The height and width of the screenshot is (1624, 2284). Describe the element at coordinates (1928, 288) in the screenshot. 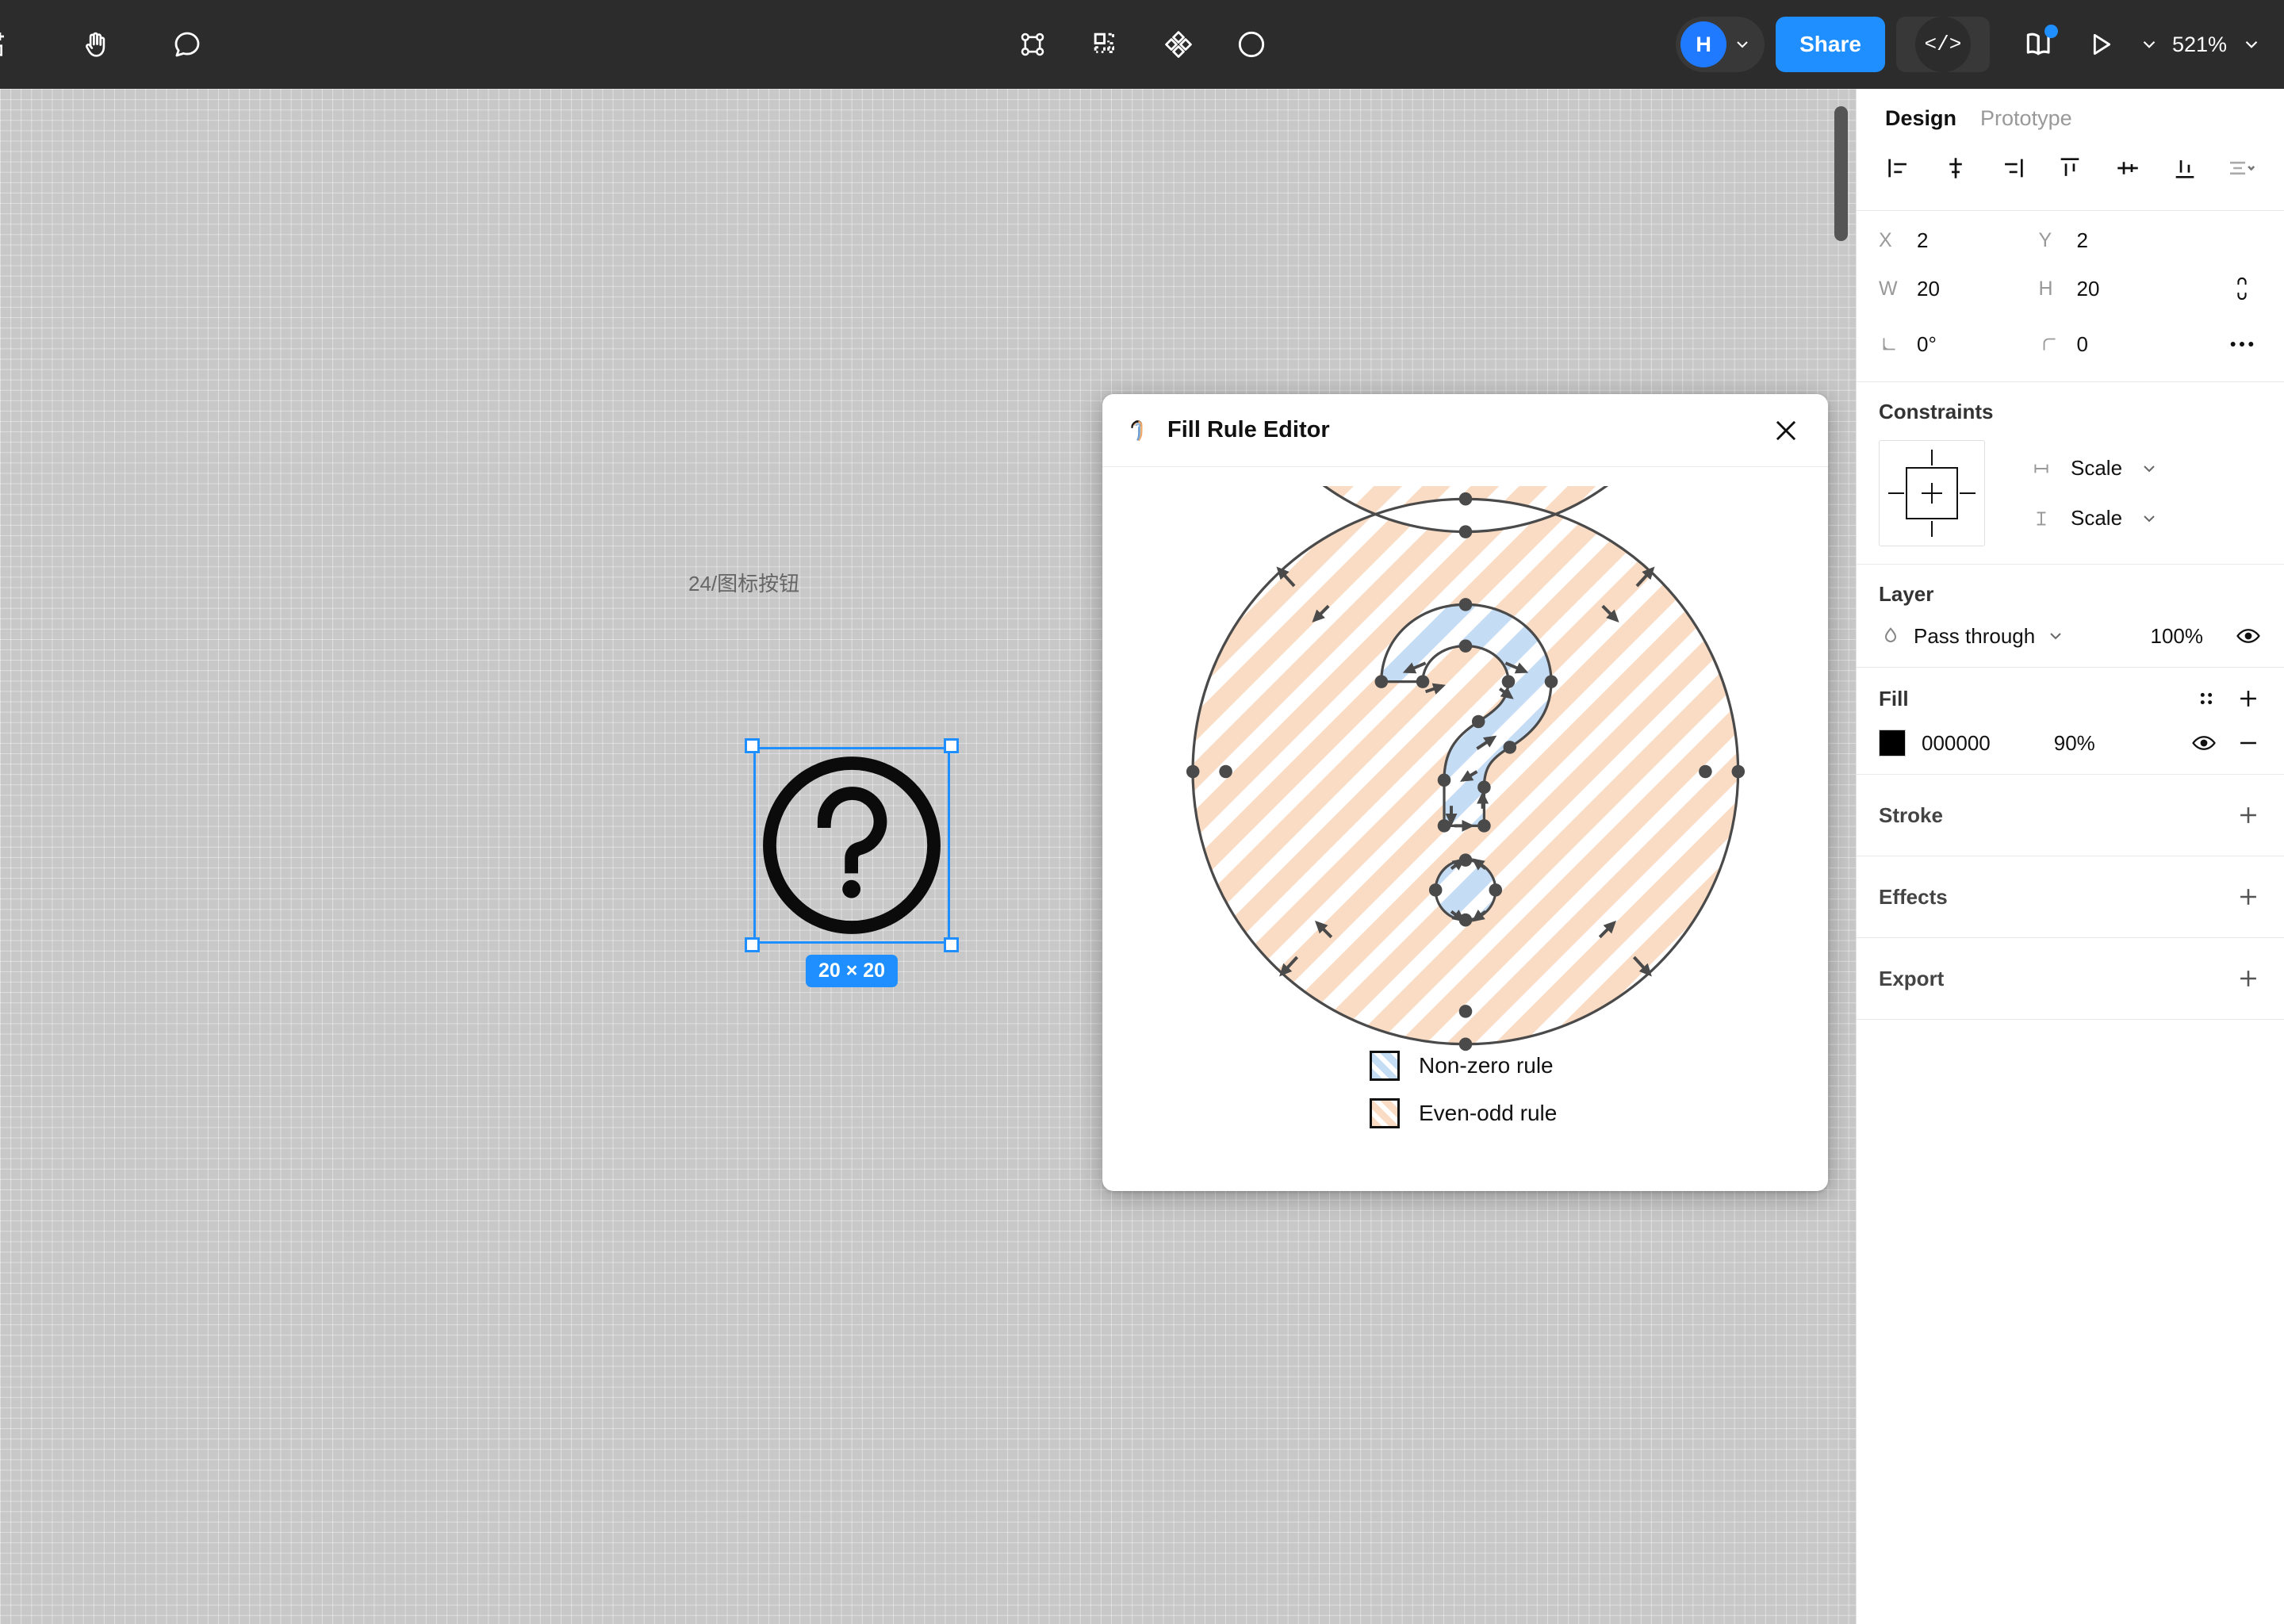

I see `width-value: 20` at that location.